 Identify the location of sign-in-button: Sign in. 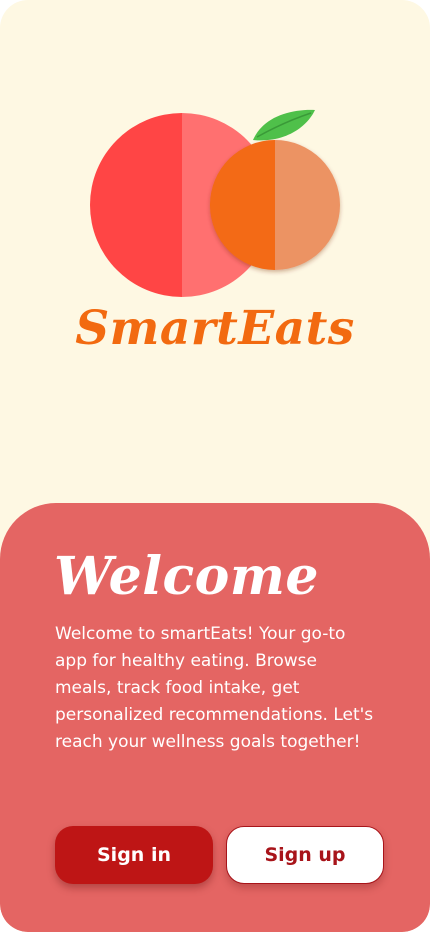
(134, 855).